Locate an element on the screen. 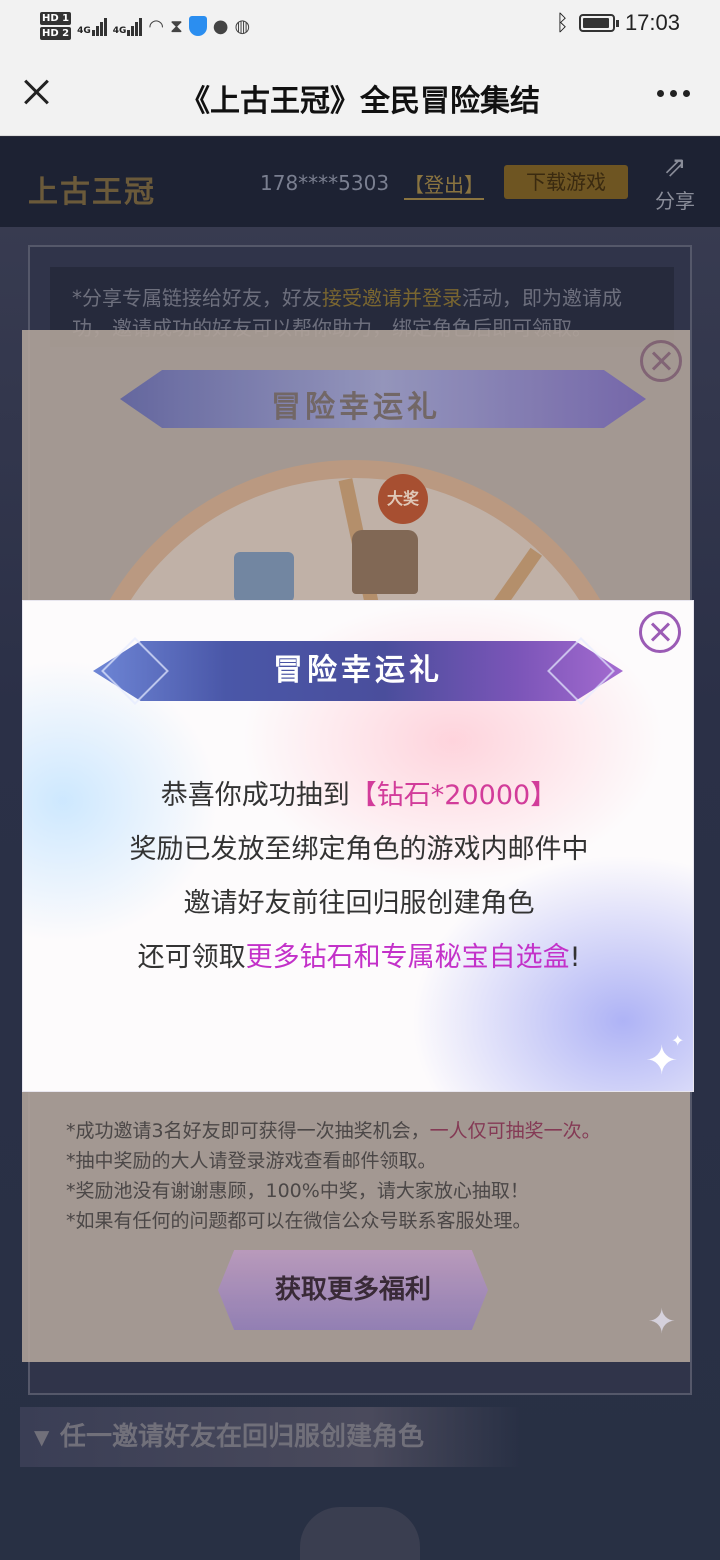  section-title: ▼ 任一邀请好友在回归服创建角色 is located at coordinates (270, 1437).